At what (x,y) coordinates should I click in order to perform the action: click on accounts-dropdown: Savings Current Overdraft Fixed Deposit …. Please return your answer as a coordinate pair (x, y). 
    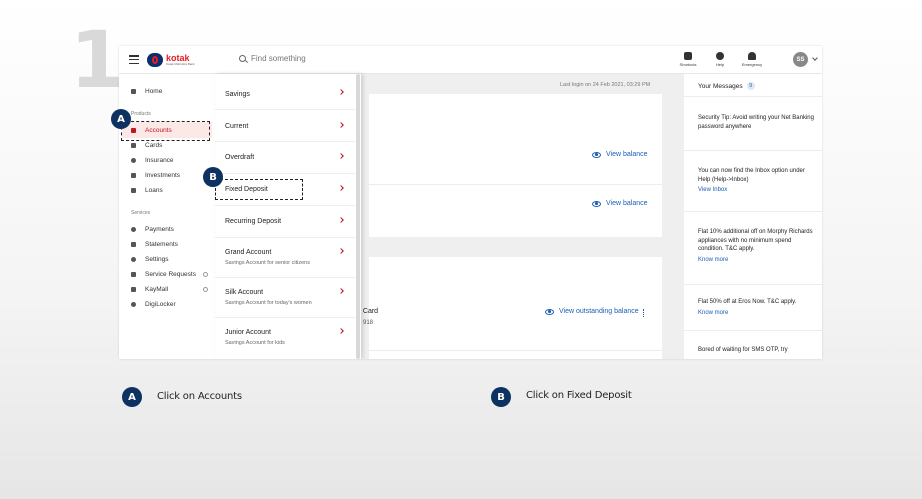
    Looking at the image, I should click on (288, 216).